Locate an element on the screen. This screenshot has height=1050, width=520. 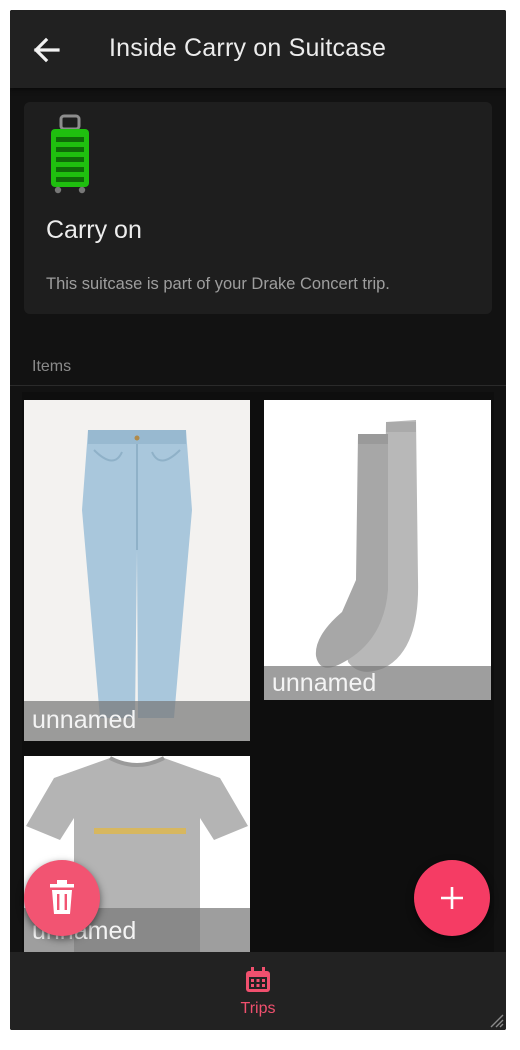
suitcase-icon is located at coordinates (70, 154).